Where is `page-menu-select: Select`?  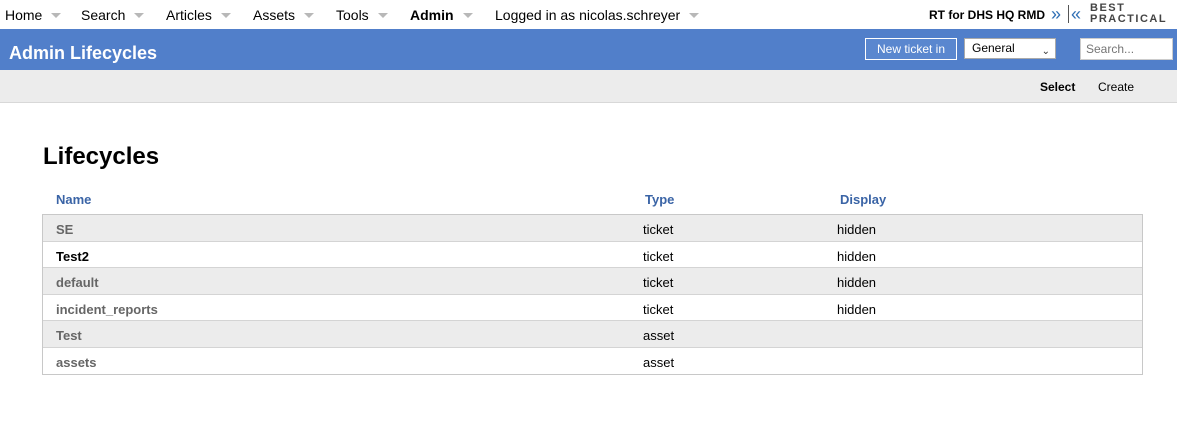
page-menu-select: Select is located at coordinates (1057, 87).